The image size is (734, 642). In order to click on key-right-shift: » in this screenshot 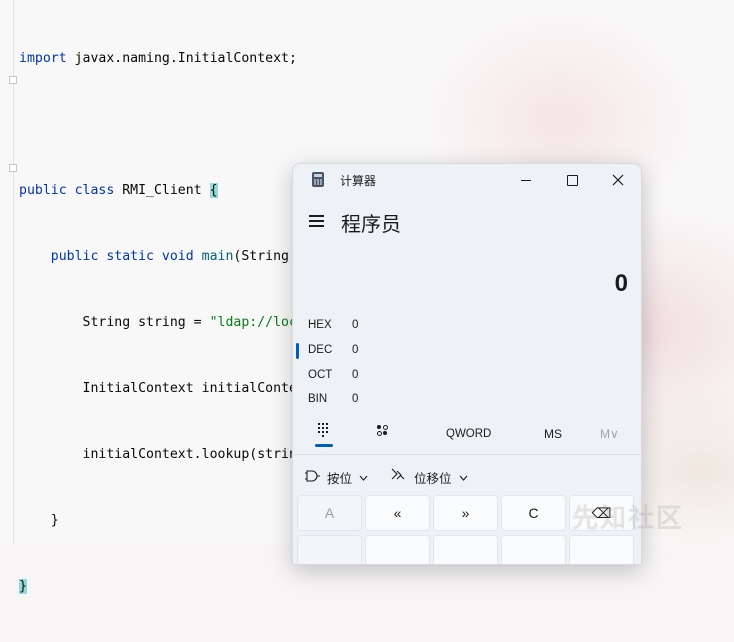, I will do `click(465, 513)`.